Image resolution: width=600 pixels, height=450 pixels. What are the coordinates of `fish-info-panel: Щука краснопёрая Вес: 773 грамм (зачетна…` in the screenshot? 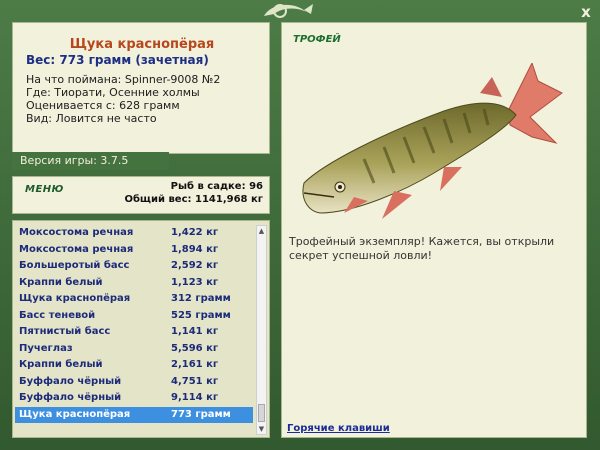 It's located at (141, 88).